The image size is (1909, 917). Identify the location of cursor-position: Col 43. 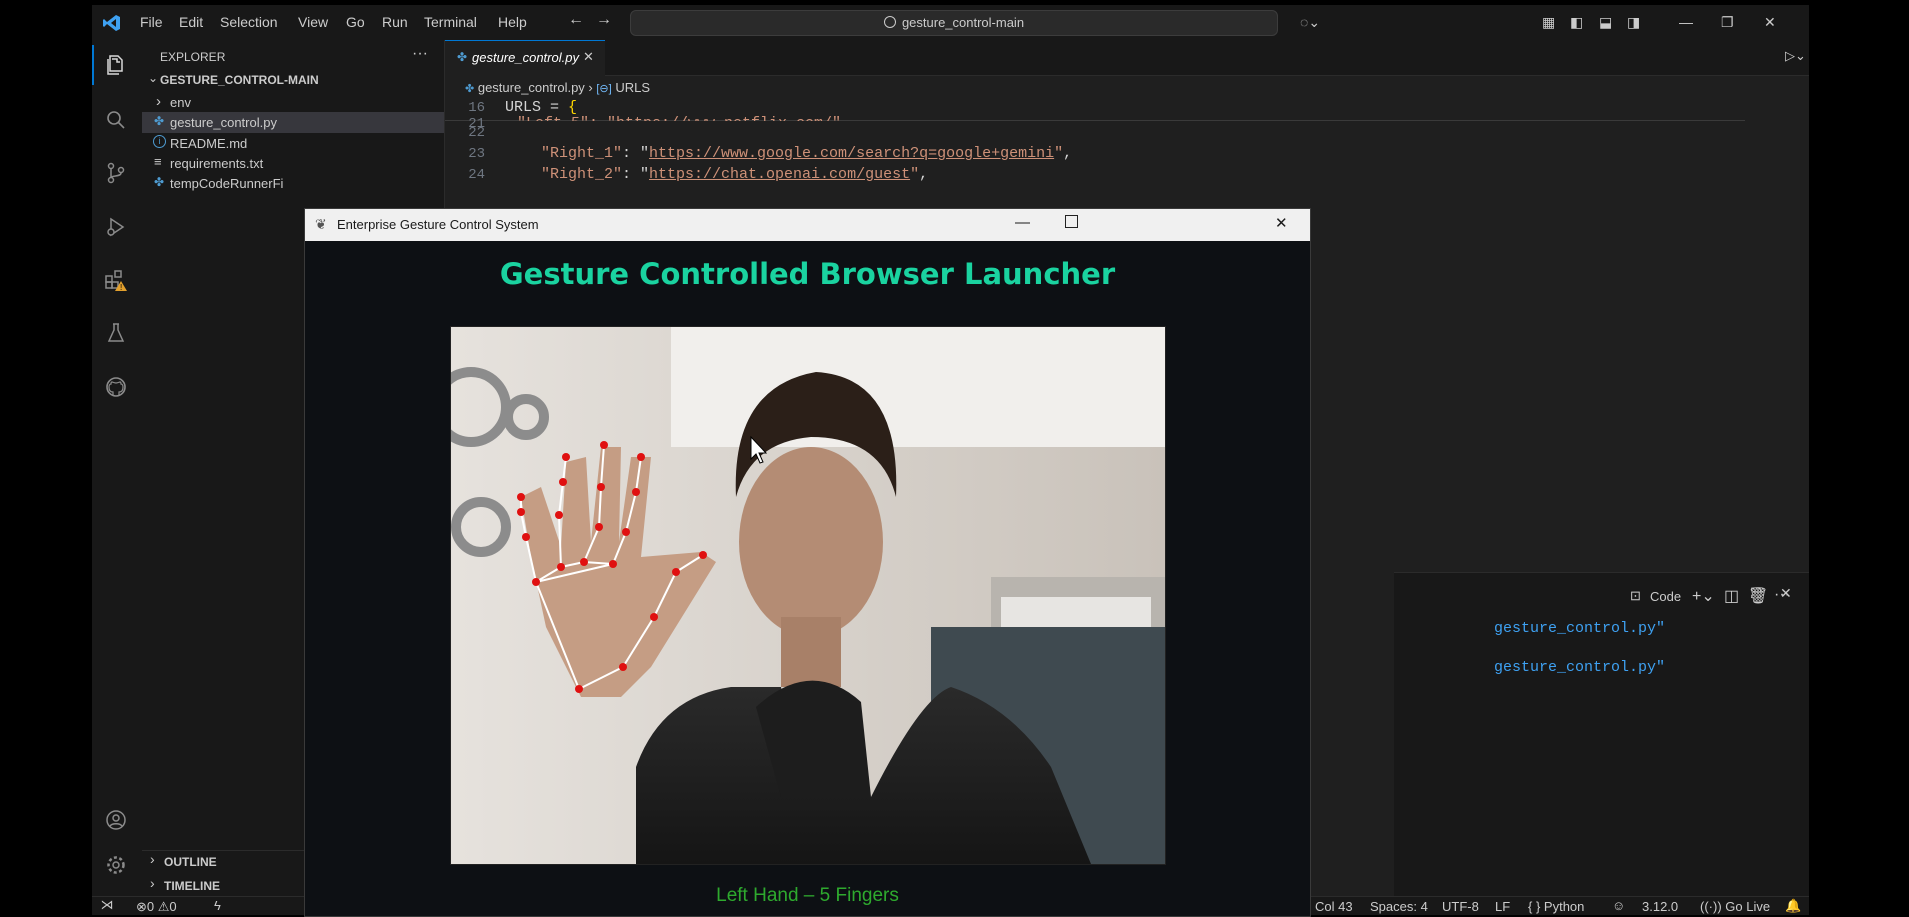
(1334, 906).